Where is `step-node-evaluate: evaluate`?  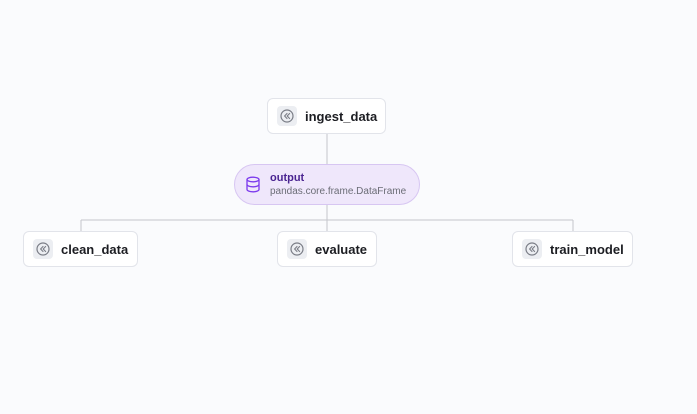 step-node-evaluate: evaluate is located at coordinates (327, 249).